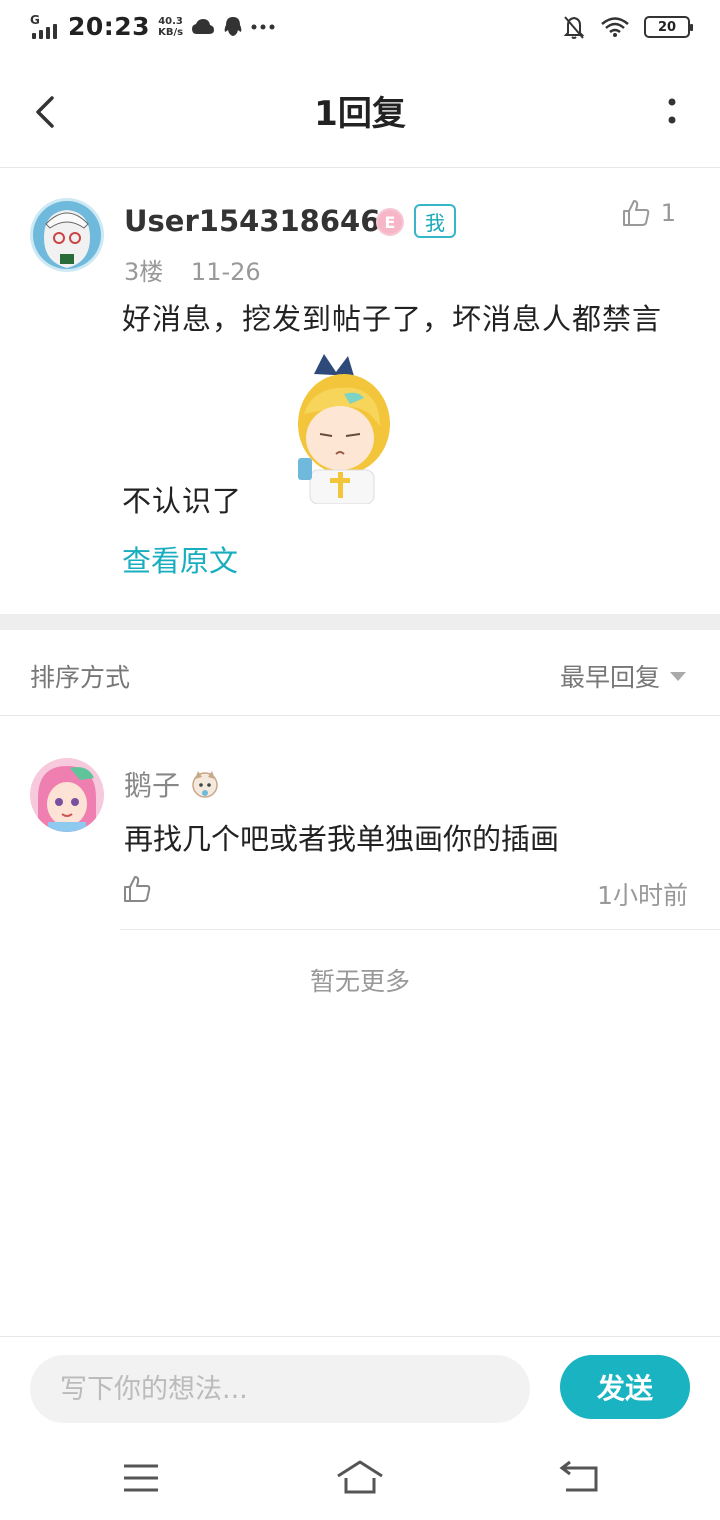 The height and width of the screenshot is (1520, 720). I want to click on back-arrow-icon, so click(581, 1478).